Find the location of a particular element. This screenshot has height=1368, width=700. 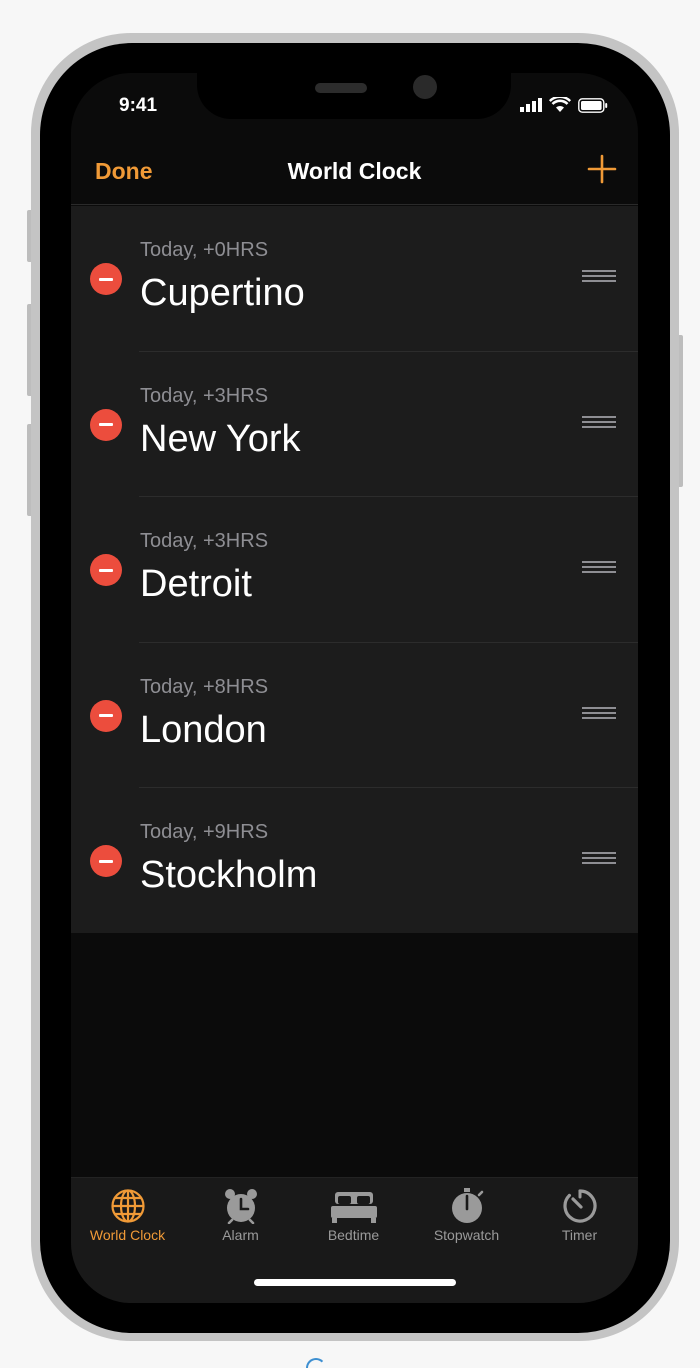

tab-alarm: Alarm is located at coordinates (240, 1221).